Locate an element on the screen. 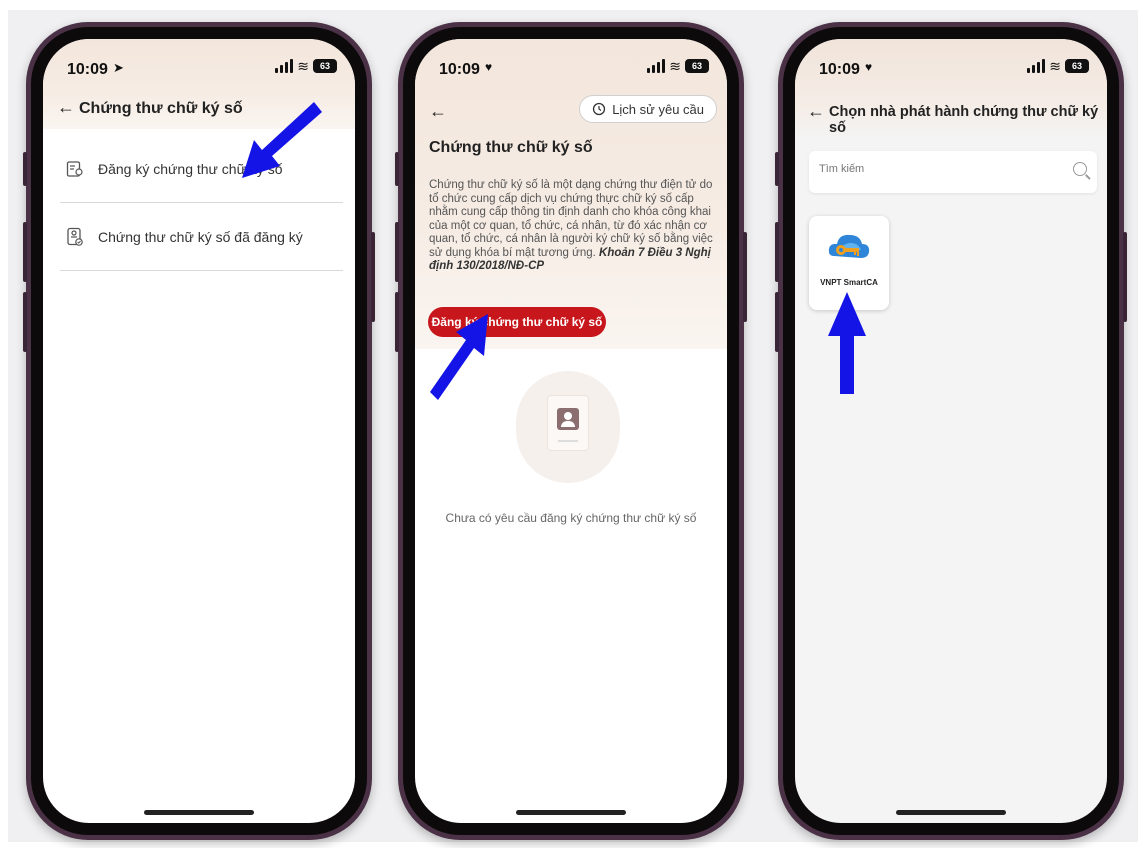  registered-certificate-icon is located at coordinates (75, 236).